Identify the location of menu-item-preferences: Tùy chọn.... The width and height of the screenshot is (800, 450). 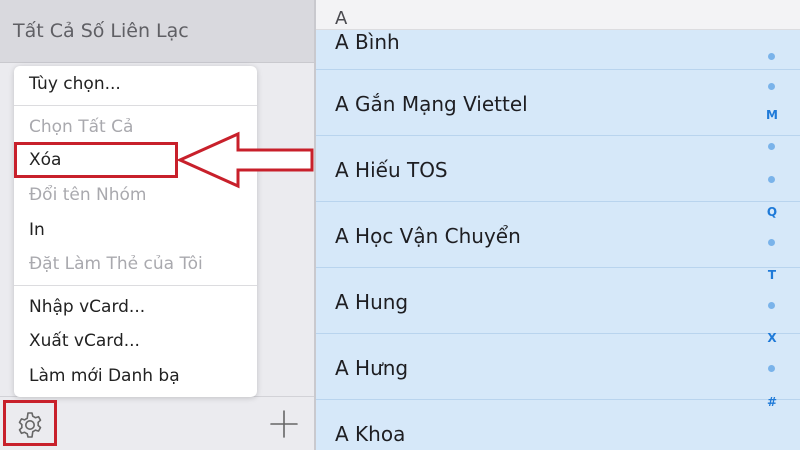
(75, 84).